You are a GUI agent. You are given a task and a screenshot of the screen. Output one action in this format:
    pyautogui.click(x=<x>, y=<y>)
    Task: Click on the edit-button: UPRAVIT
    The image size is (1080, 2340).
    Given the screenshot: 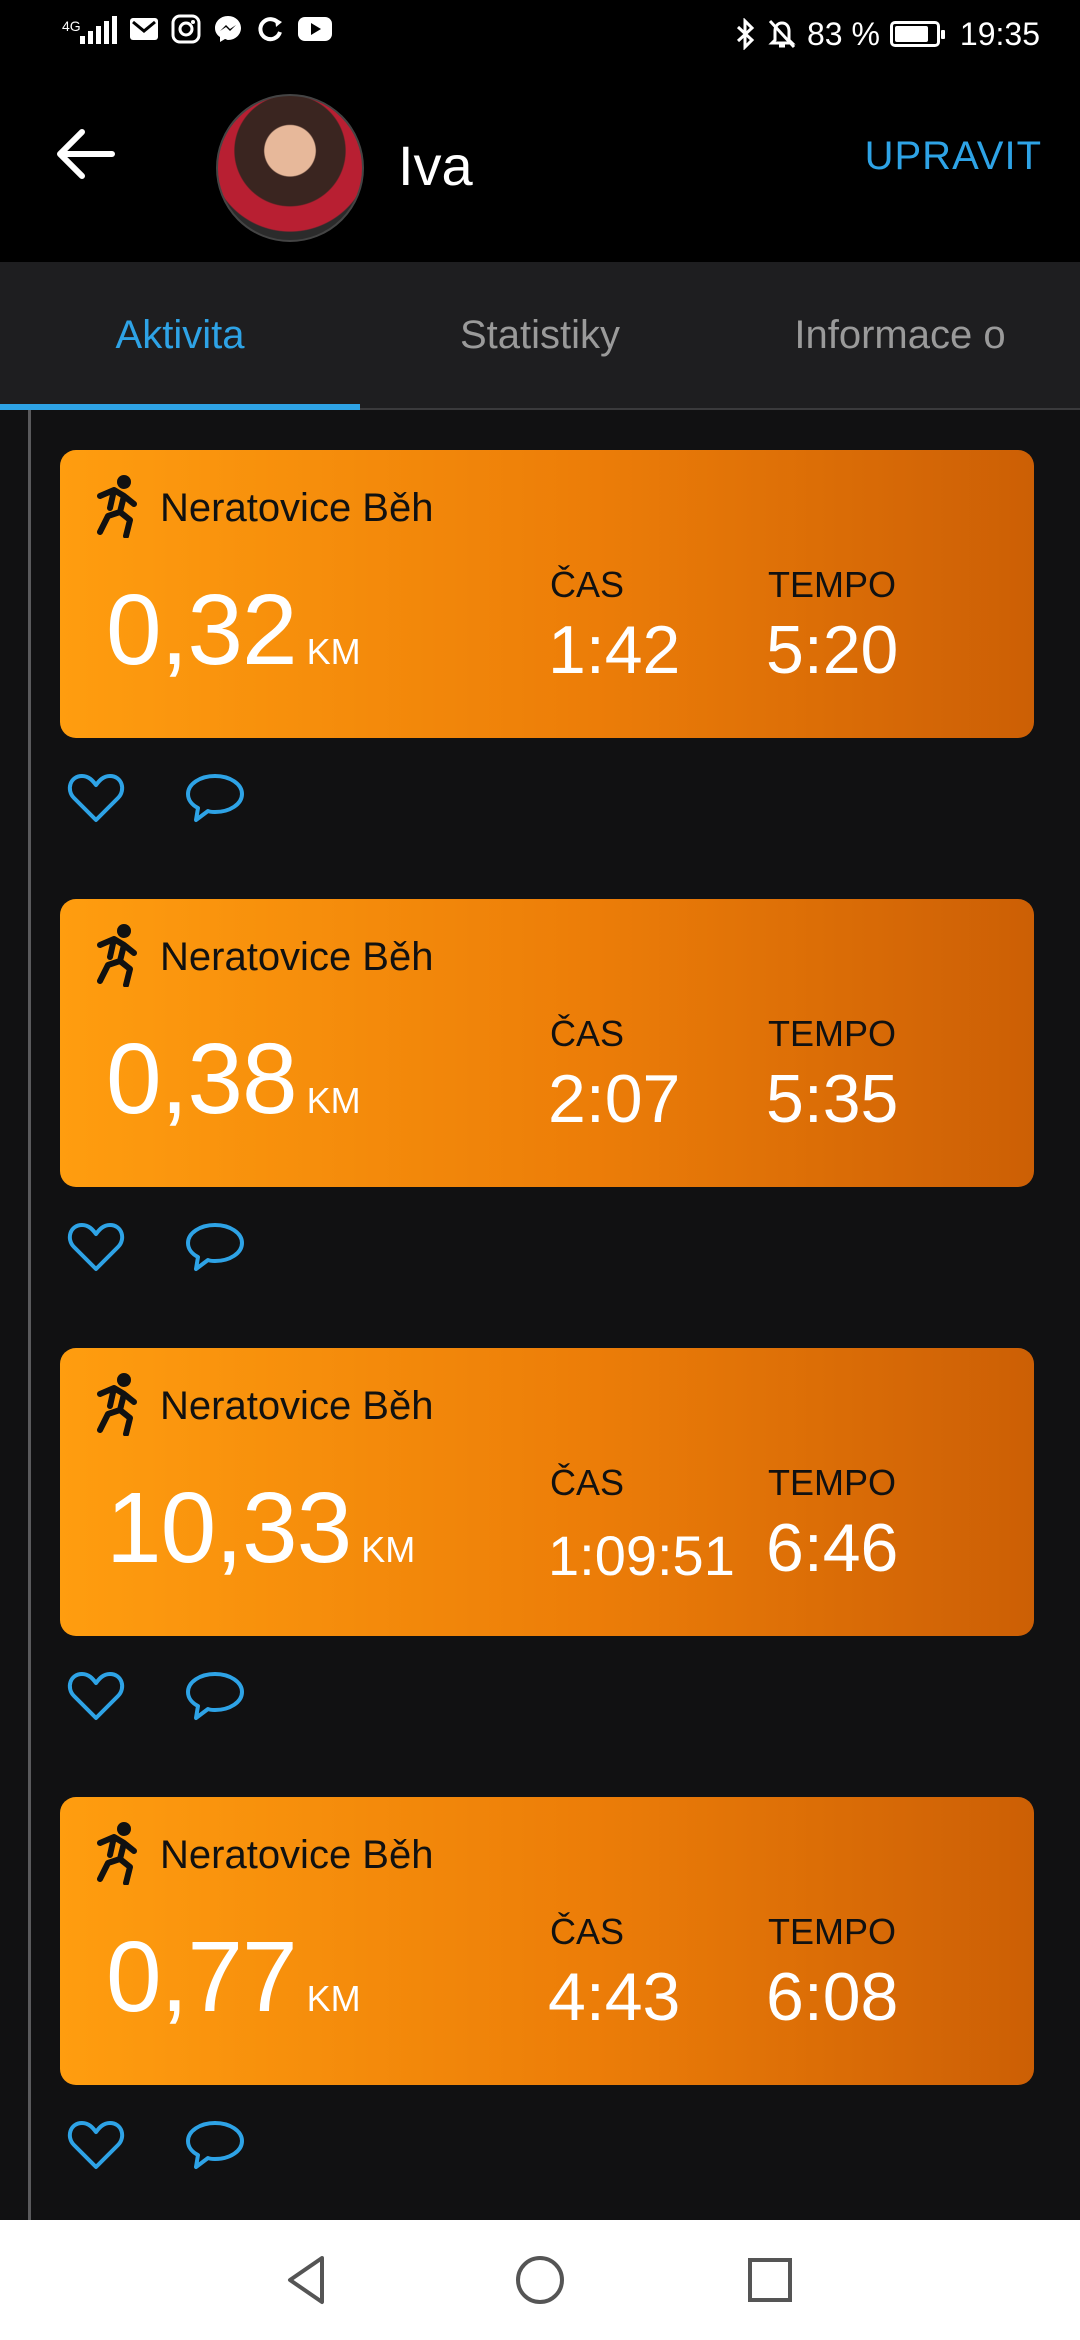 What is the action you would take?
    pyautogui.click(x=953, y=156)
    